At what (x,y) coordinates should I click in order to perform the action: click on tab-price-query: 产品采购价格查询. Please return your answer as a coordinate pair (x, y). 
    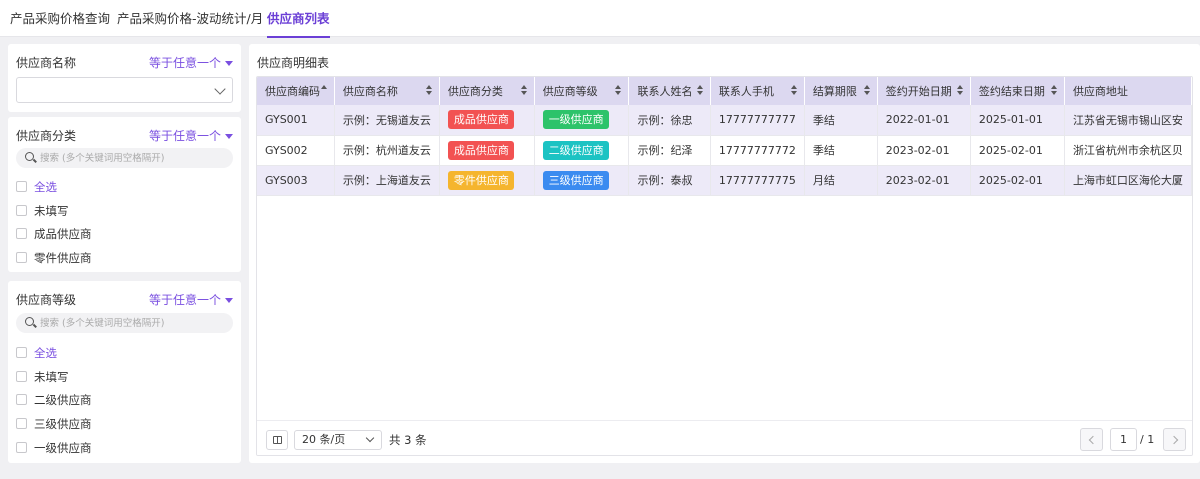
    Looking at the image, I should click on (60, 18).